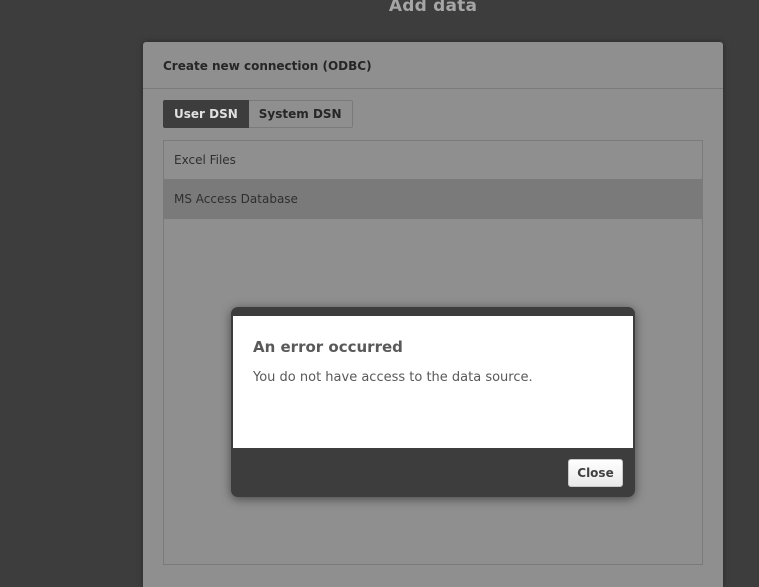 The height and width of the screenshot is (587, 759). I want to click on error-dialog-title: An error occurred, so click(328, 347).